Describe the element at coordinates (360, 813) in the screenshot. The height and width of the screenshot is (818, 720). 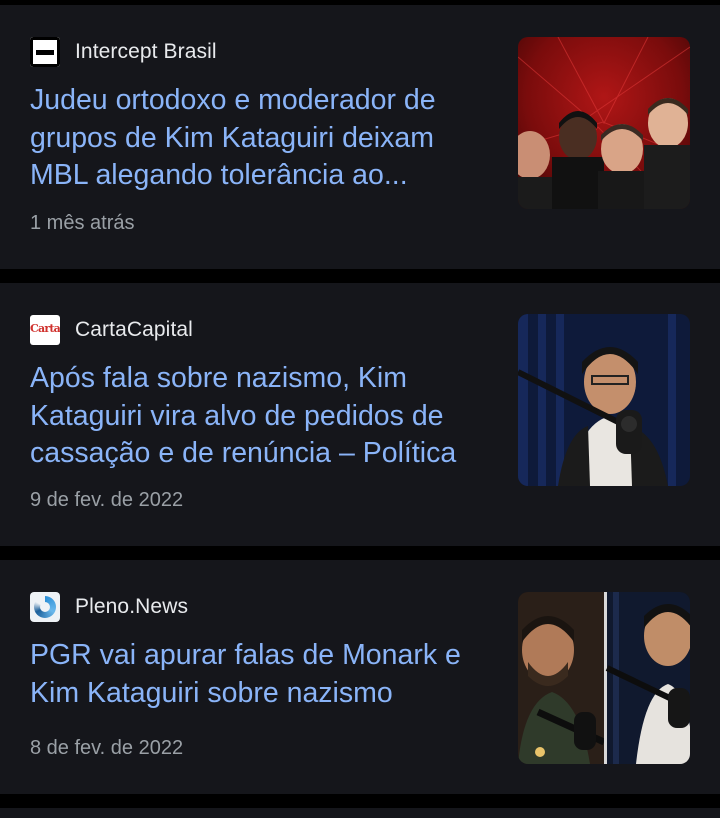
I see `news-card-partial` at that location.